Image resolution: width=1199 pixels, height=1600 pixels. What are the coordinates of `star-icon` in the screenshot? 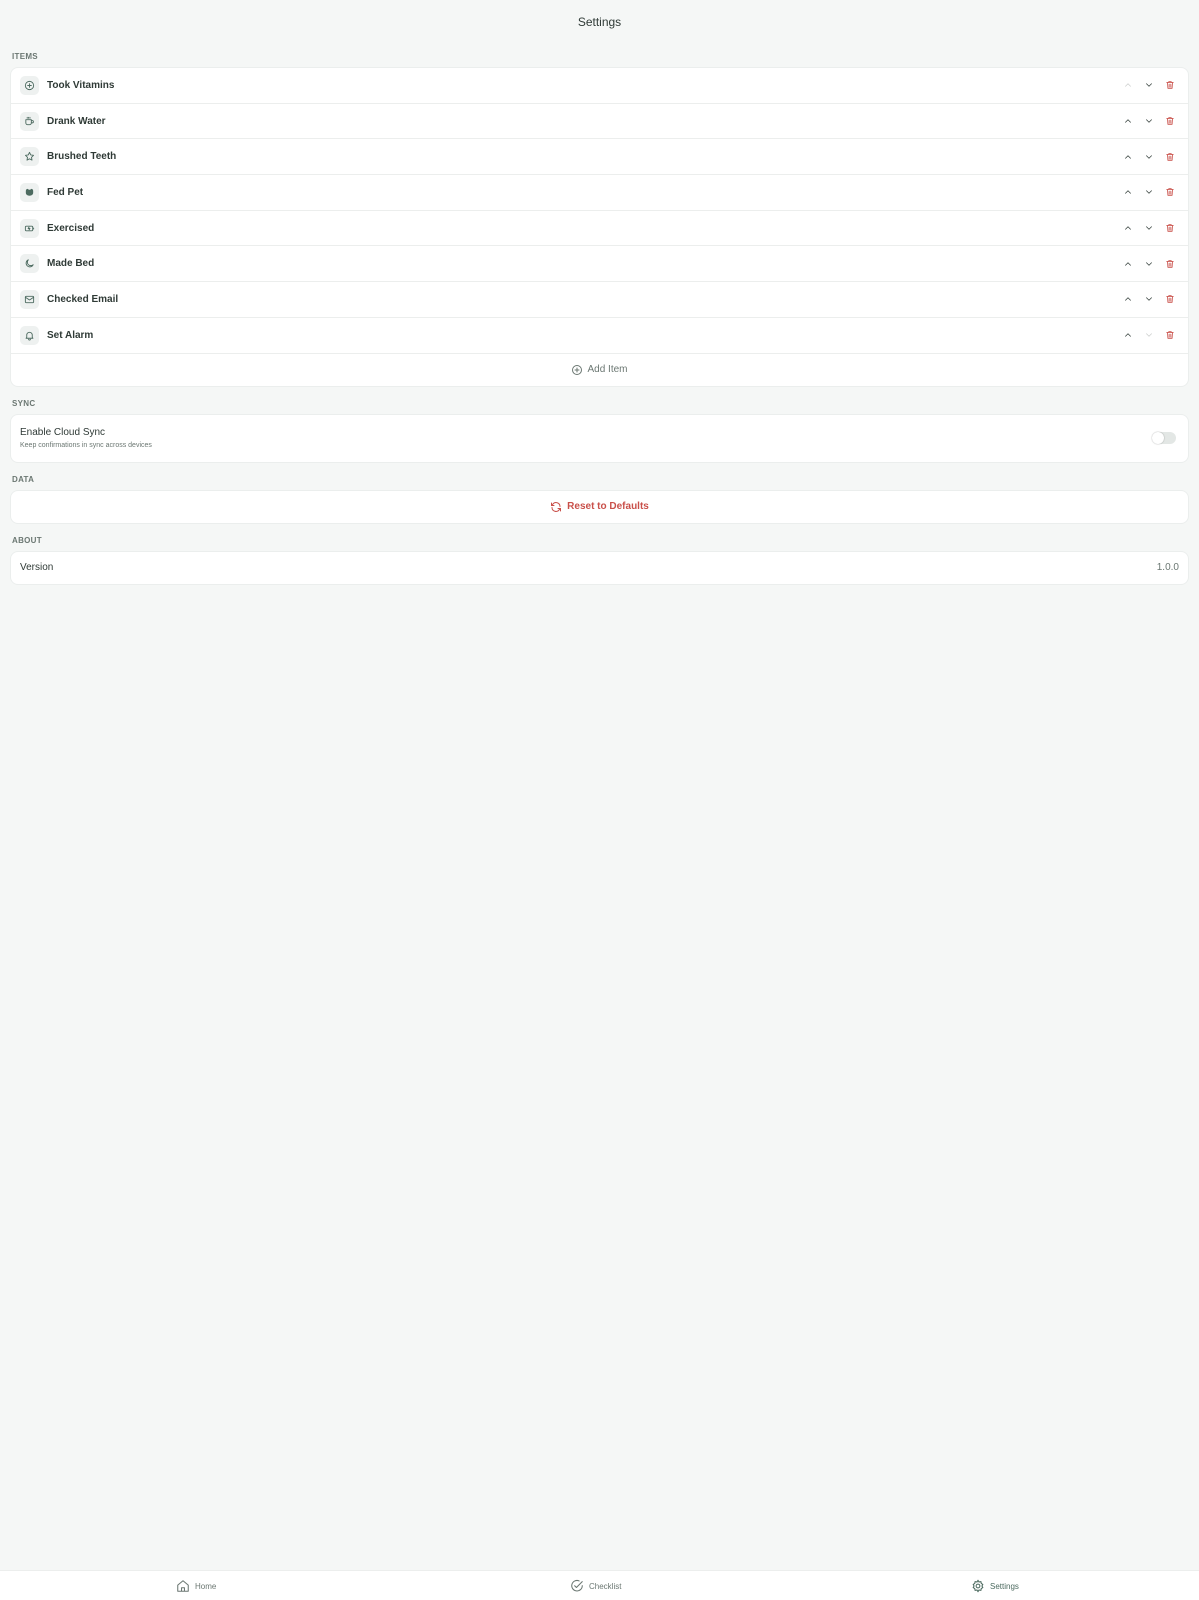 It's located at (29, 156).